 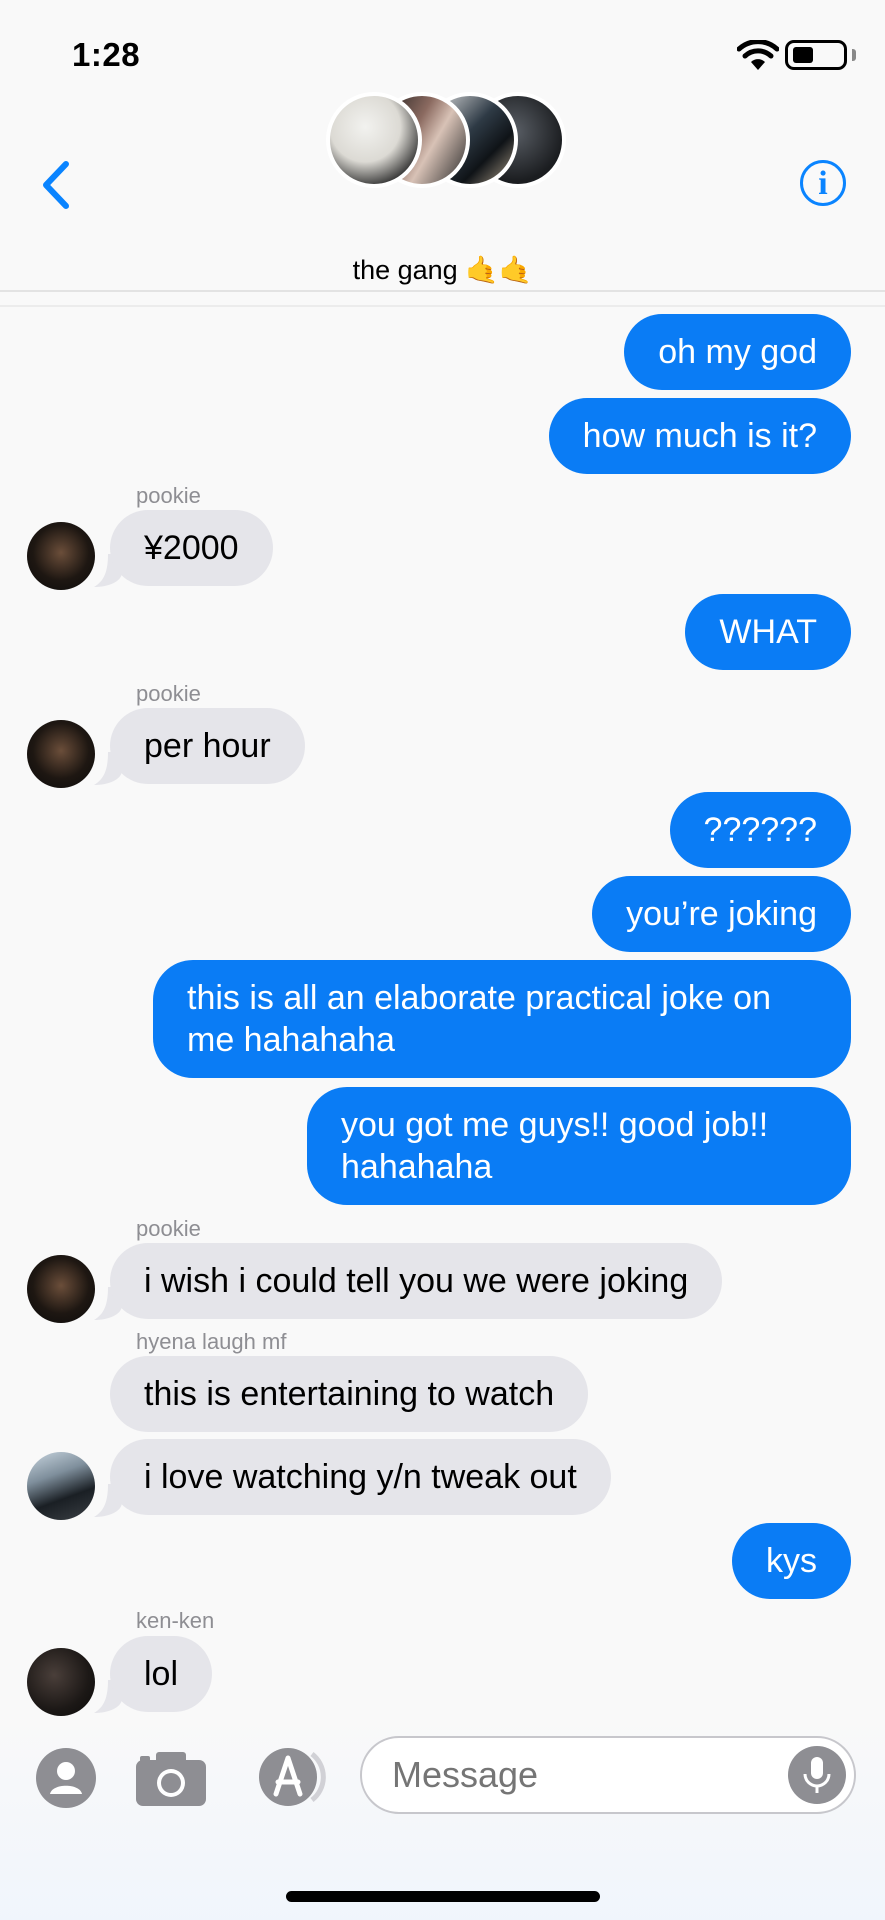 What do you see at coordinates (171, 1778) in the screenshot?
I see `camera-icon` at bounding box center [171, 1778].